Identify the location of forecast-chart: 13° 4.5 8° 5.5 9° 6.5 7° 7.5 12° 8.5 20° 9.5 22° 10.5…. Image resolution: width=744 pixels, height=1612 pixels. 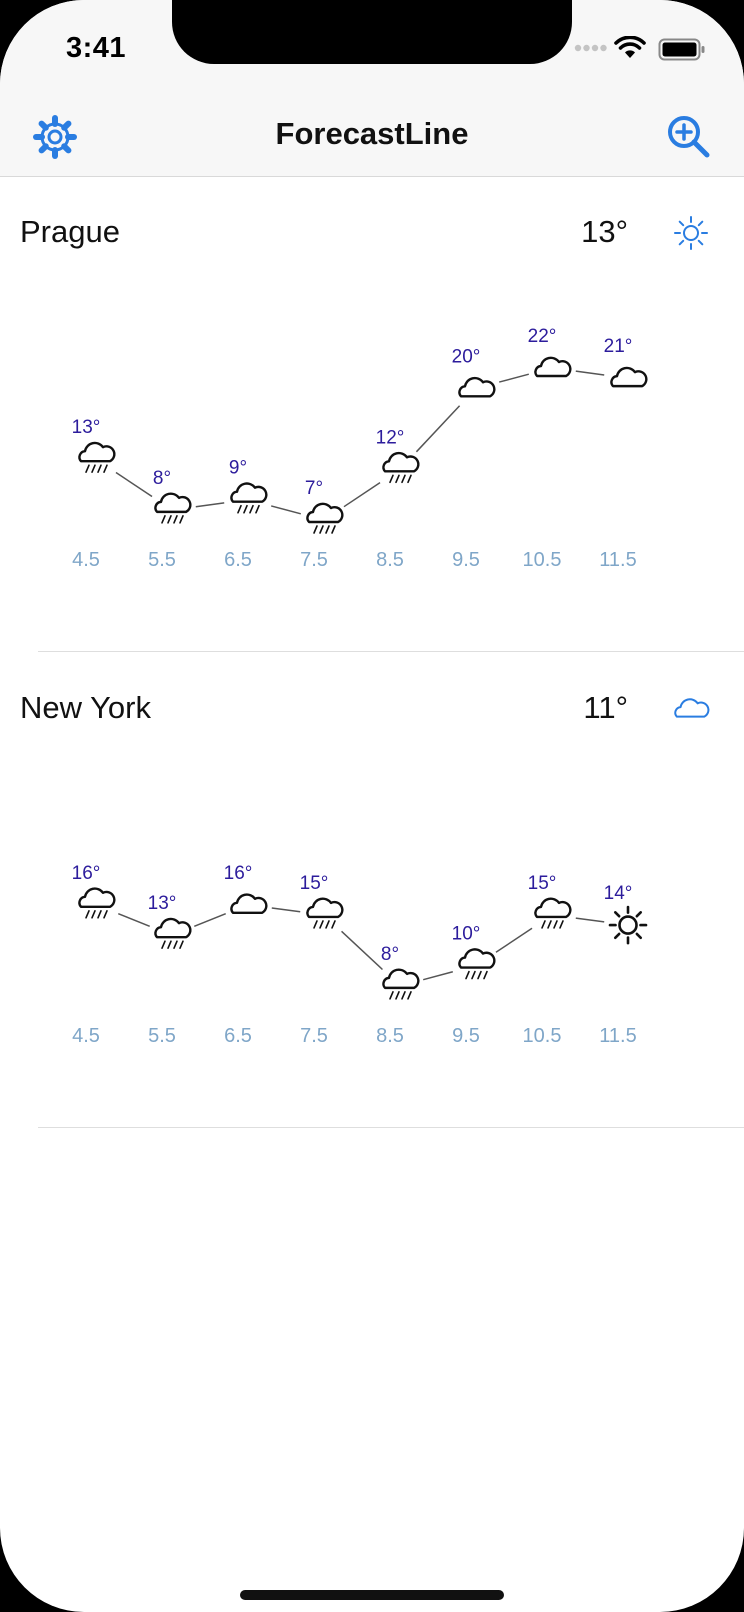
(360, 448).